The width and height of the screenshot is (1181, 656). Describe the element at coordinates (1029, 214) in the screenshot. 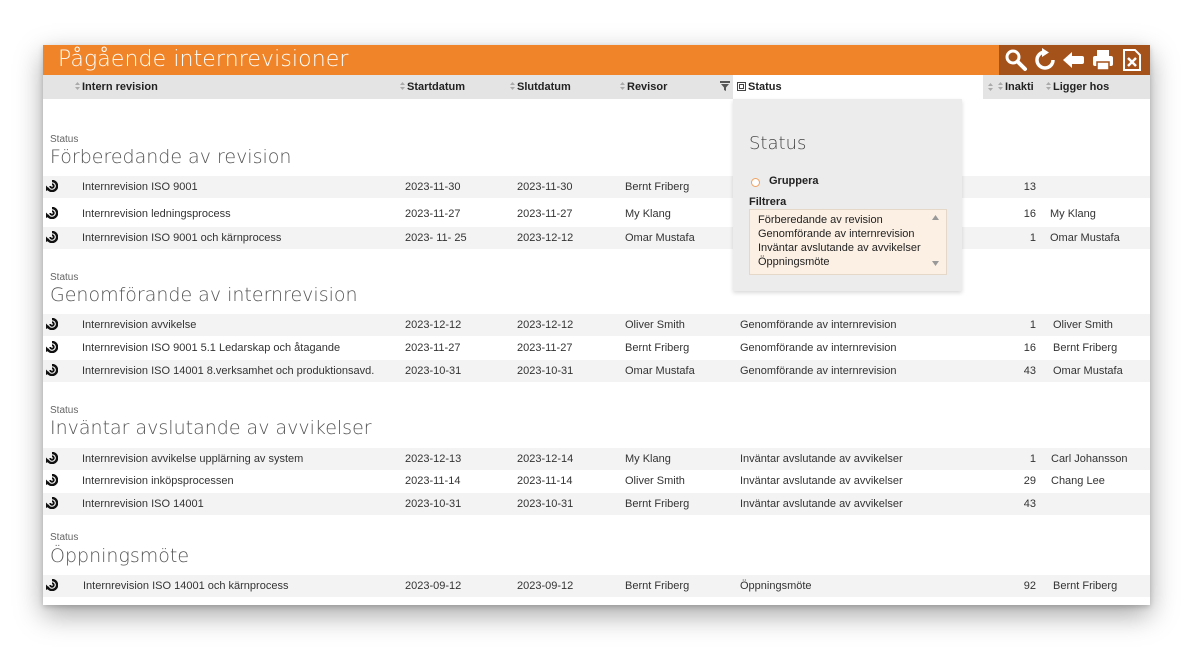

I see `cell-inakti: 16` at that location.